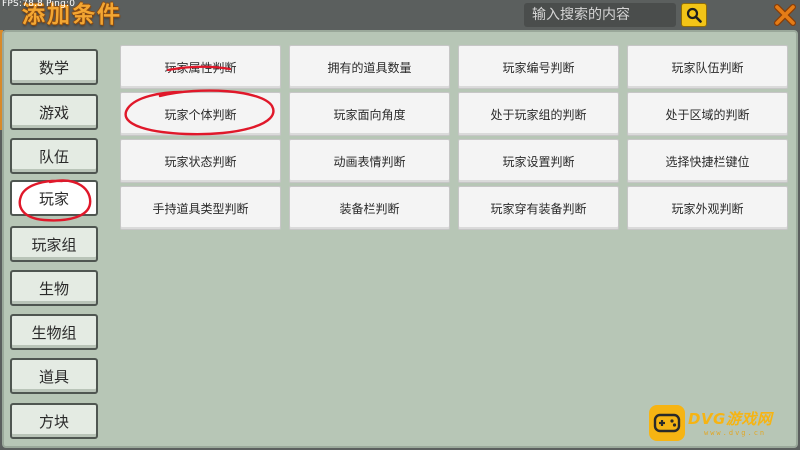  Describe the element at coordinates (54, 332) in the screenshot. I see `category-creature-group: 生物组` at that location.